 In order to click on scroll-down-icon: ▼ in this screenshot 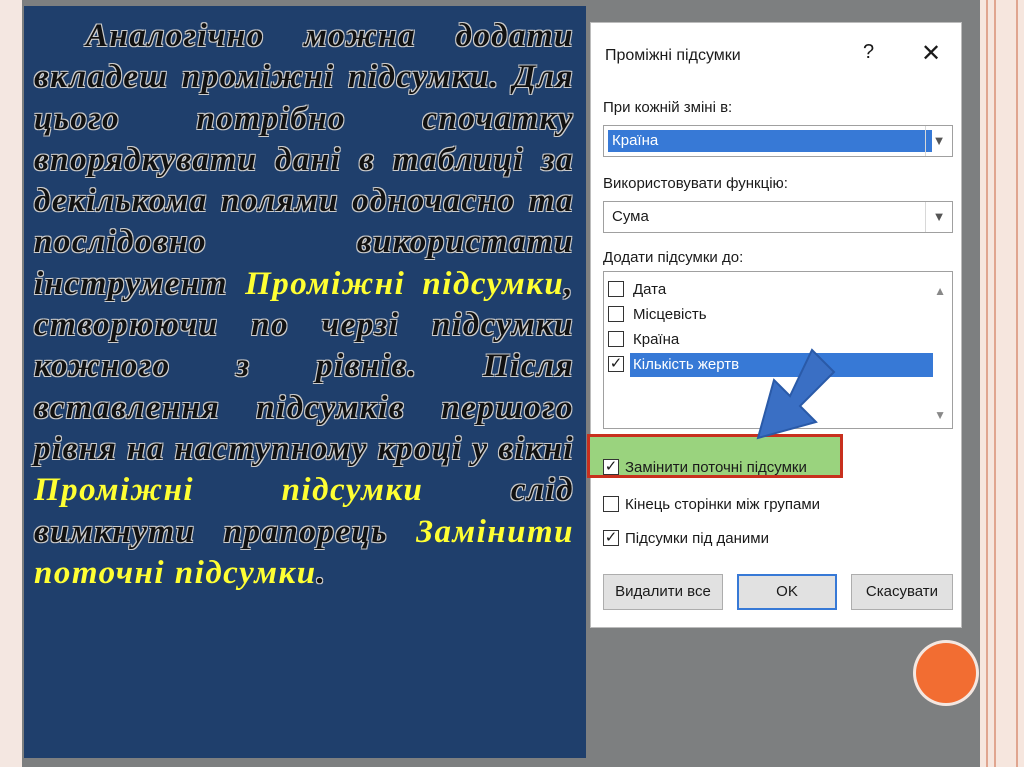, I will do `click(940, 415)`.